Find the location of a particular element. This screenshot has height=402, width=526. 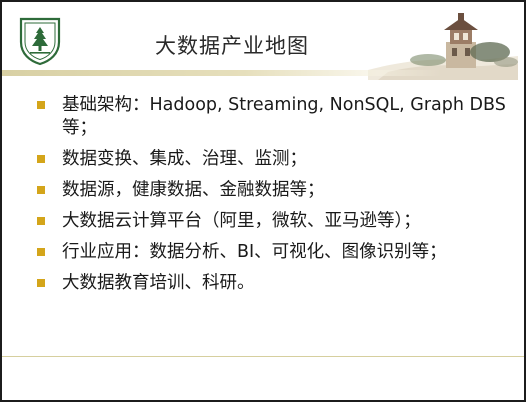

bullet-item: 数据变换、集成、治理、监测； is located at coordinates (271, 159).